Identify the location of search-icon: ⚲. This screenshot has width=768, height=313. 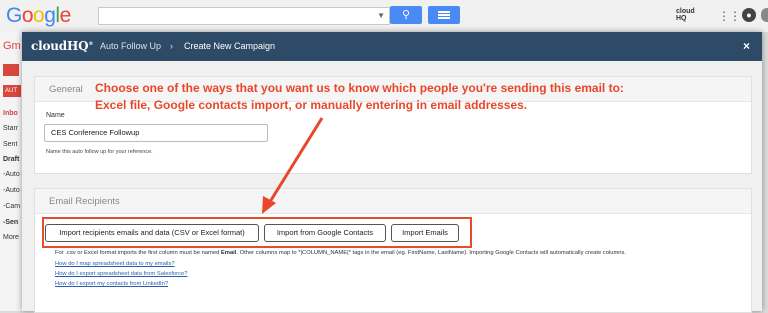
(406, 15).